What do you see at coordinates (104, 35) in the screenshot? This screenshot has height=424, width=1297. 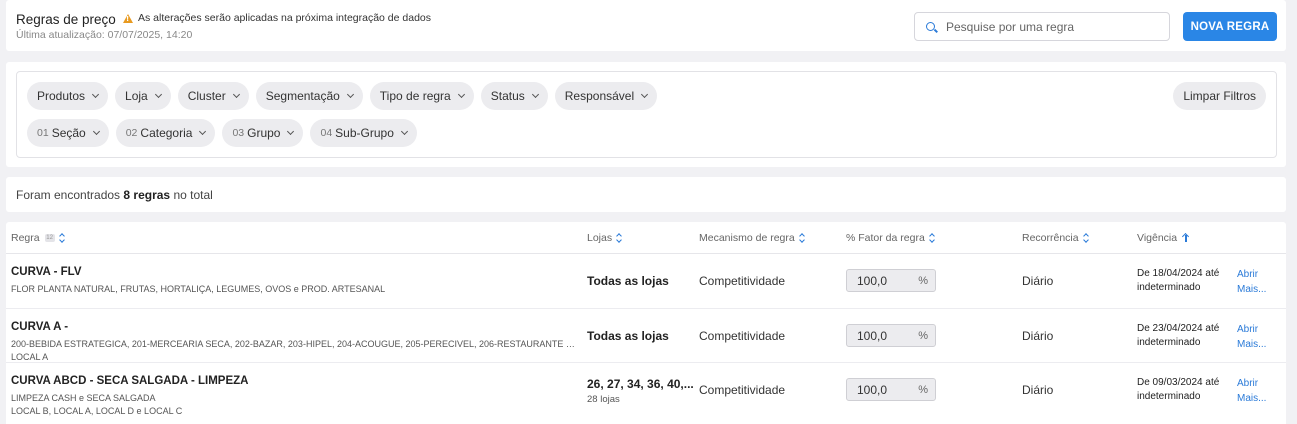 I see `last-update: Última atualização: 07/07/2025, 14:20` at bounding box center [104, 35].